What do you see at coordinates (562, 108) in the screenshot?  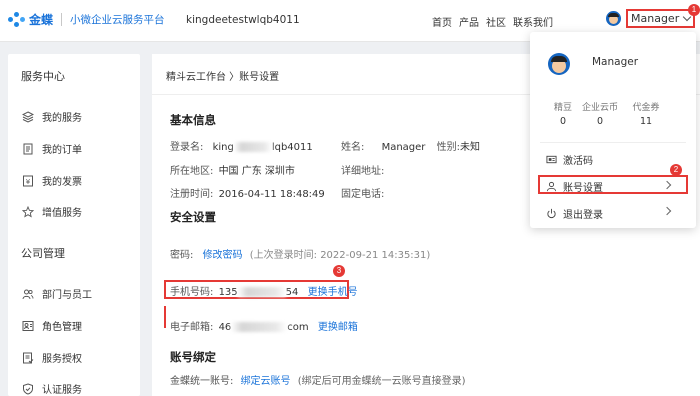 I see `stat-label: 精豆` at bounding box center [562, 108].